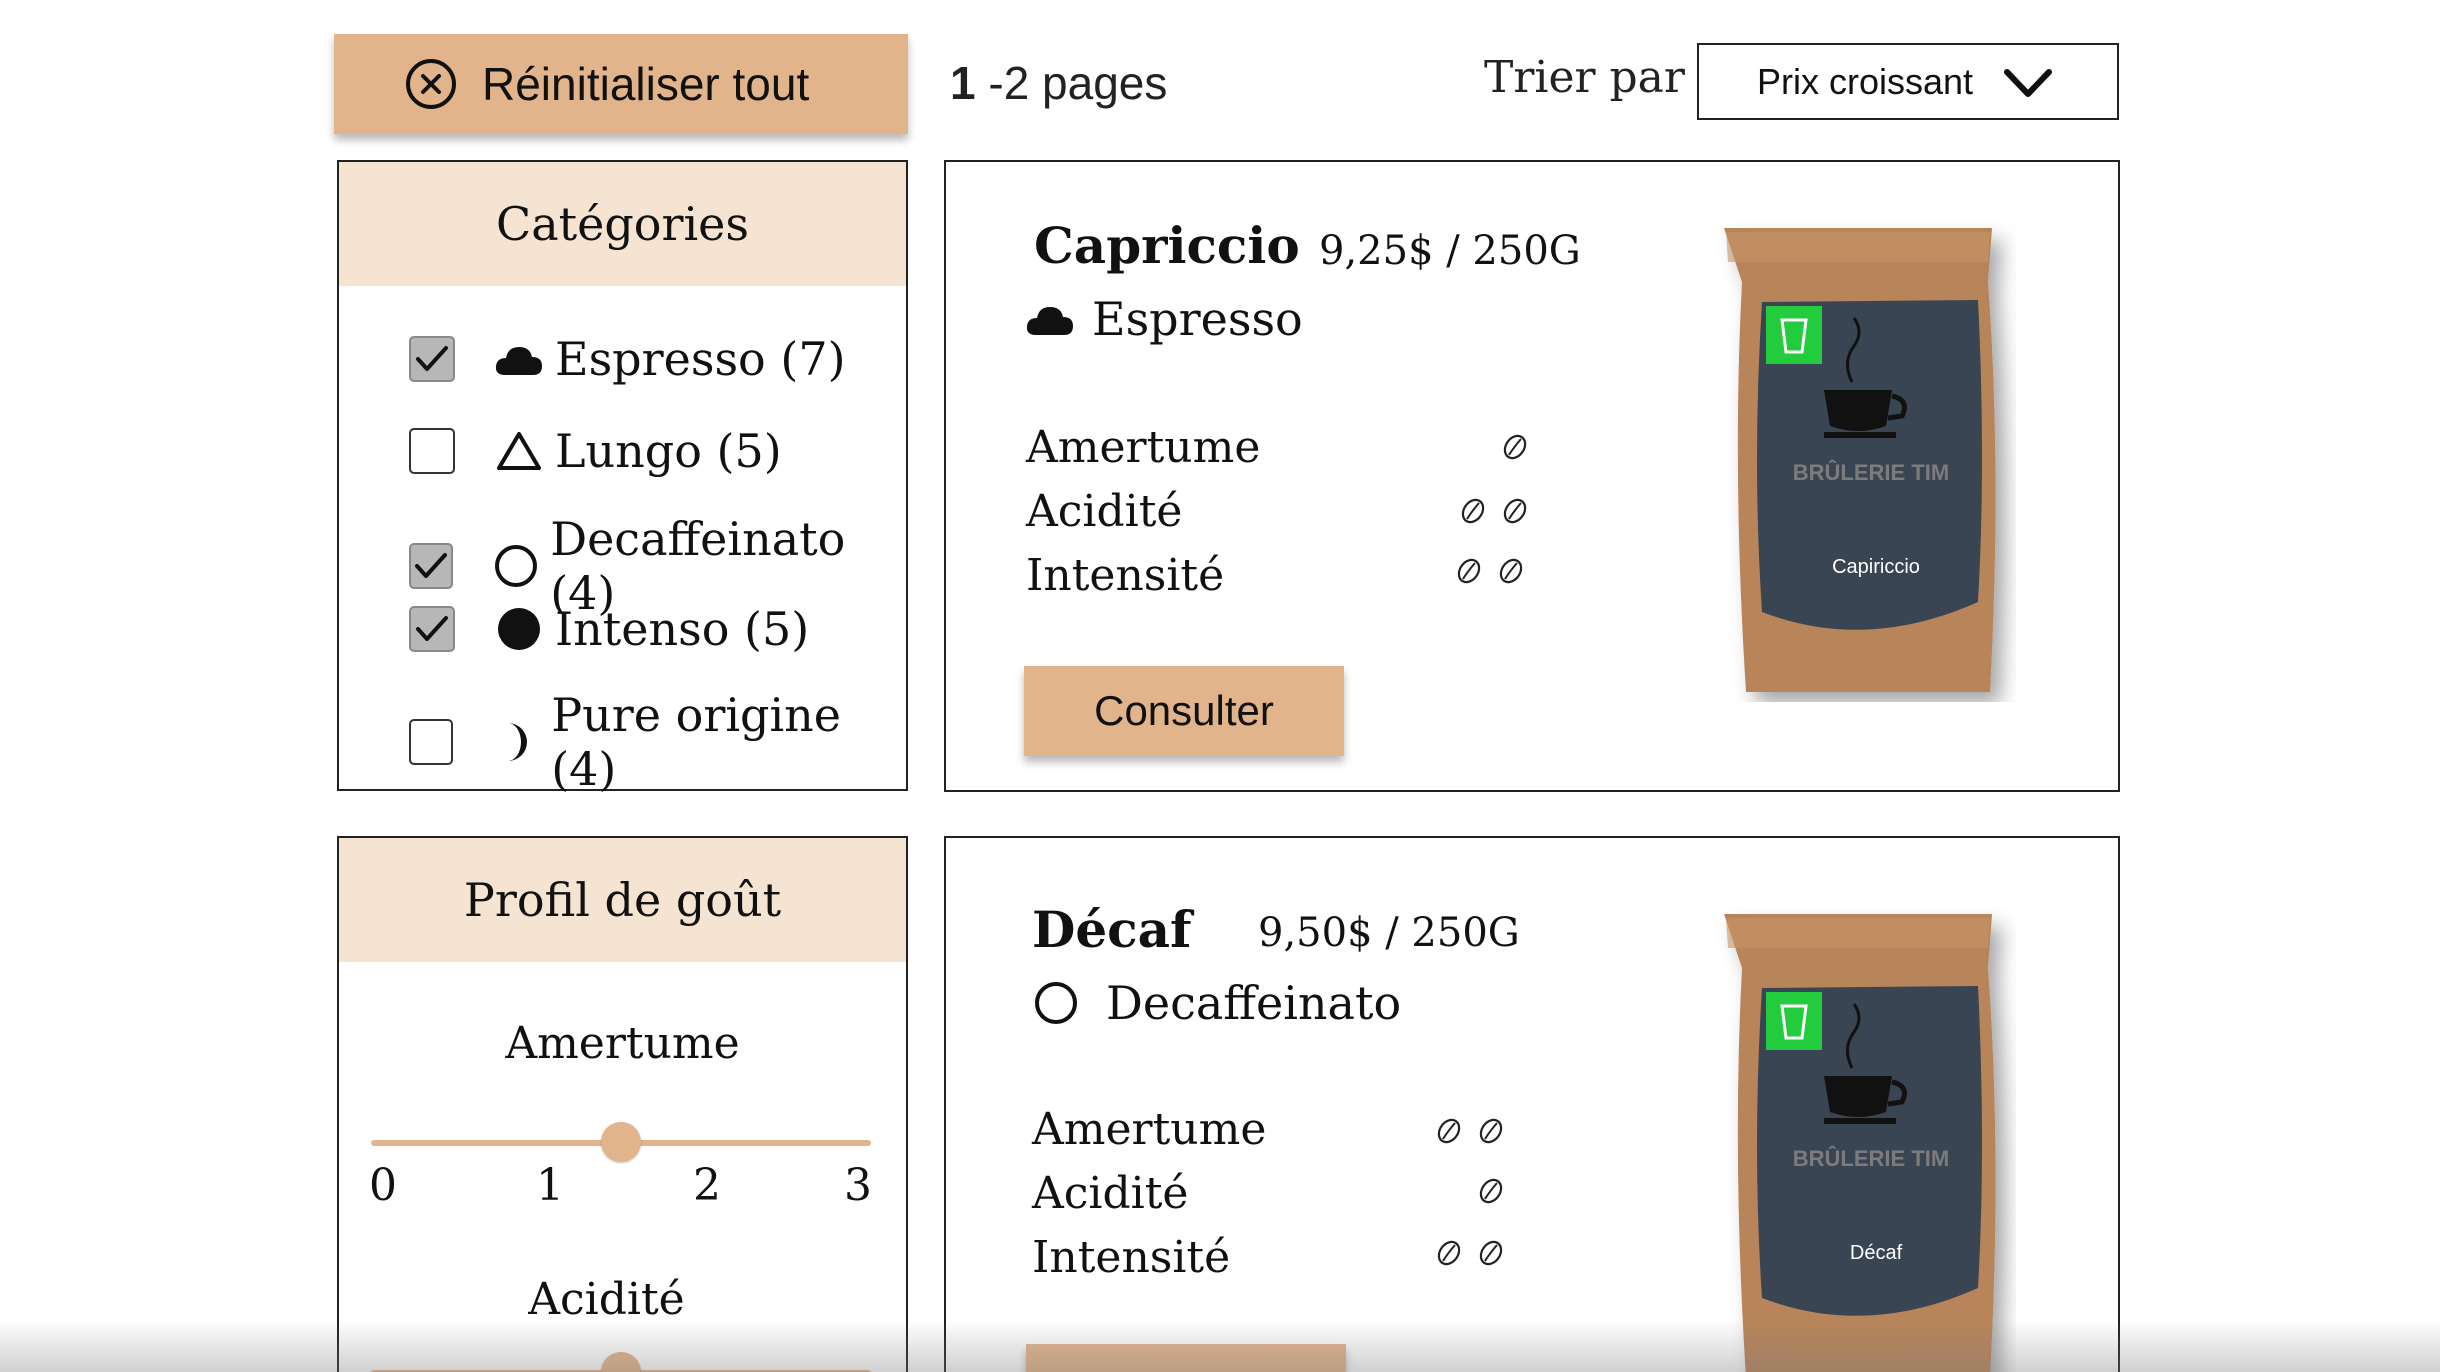 Image resolution: width=2440 pixels, height=1372 pixels. What do you see at coordinates (431, 84) in the screenshot?
I see `close-circle-icon` at bounding box center [431, 84].